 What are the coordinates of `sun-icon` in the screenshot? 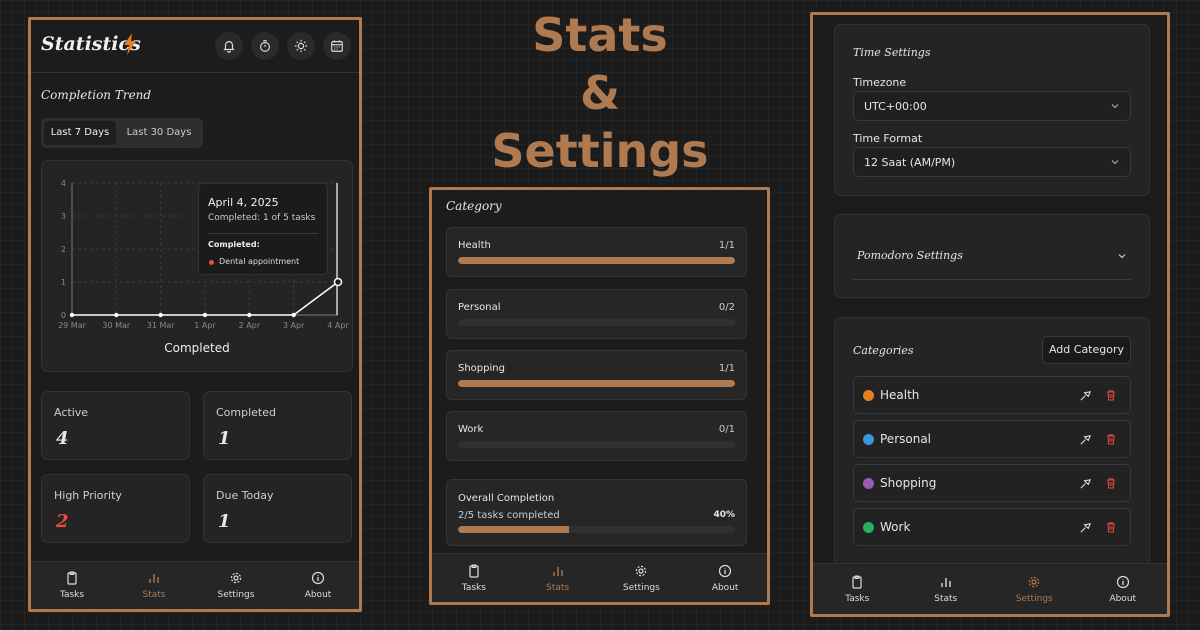 It's located at (301, 46).